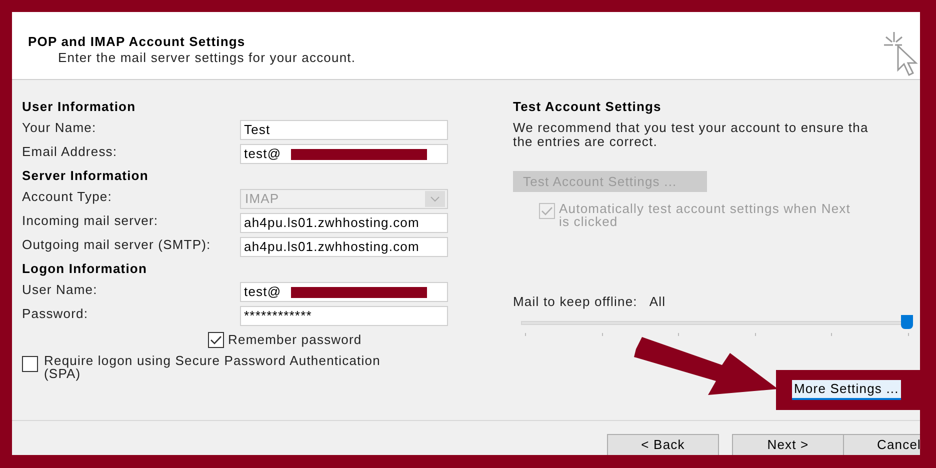 This screenshot has height=468, width=936. What do you see at coordinates (60, 290) in the screenshot?
I see `field-label: User Name:` at bounding box center [60, 290].